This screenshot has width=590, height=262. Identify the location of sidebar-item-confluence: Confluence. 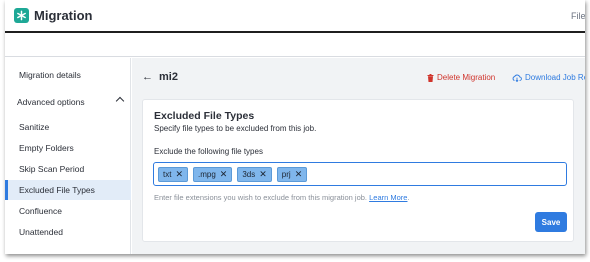
(68, 211).